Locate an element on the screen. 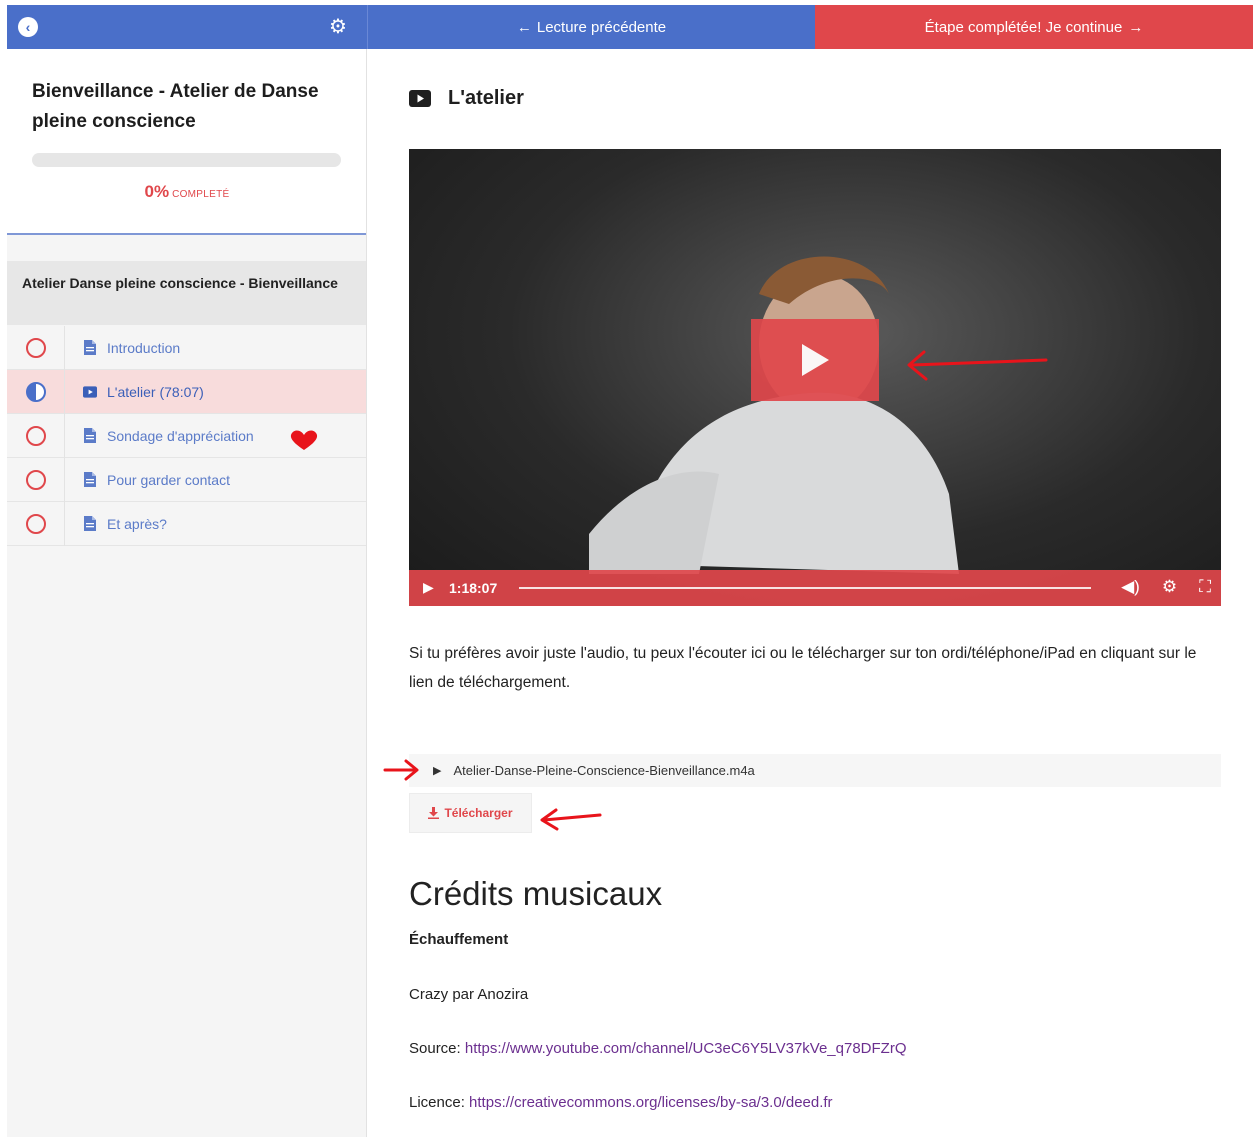 The width and height of the screenshot is (1253, 1137). complete-and-continue-button: Étape complétée! Je continue → is located at coordinates (1034, 27).